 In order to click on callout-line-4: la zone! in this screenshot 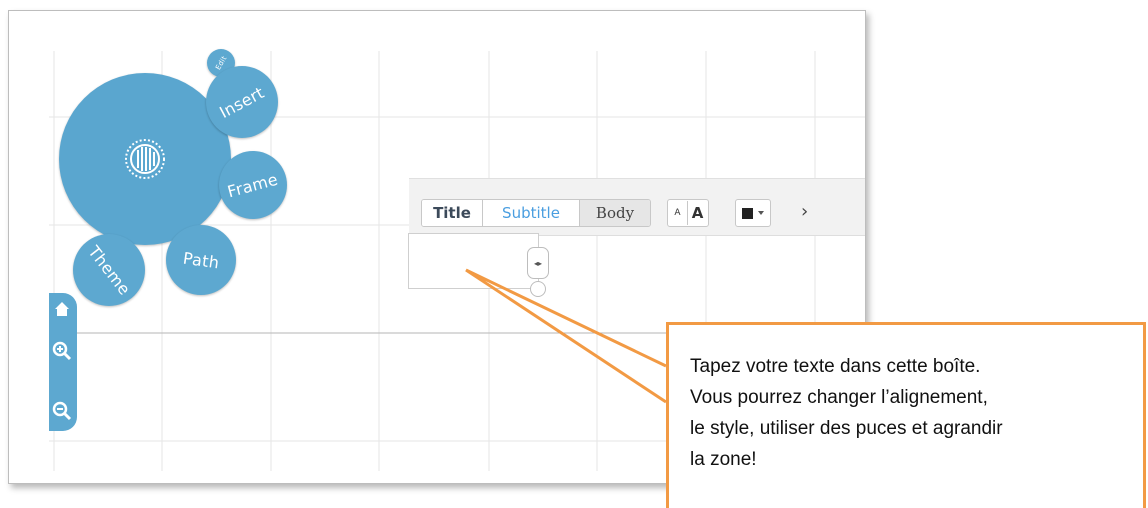, I will do `click(723, 459)`.